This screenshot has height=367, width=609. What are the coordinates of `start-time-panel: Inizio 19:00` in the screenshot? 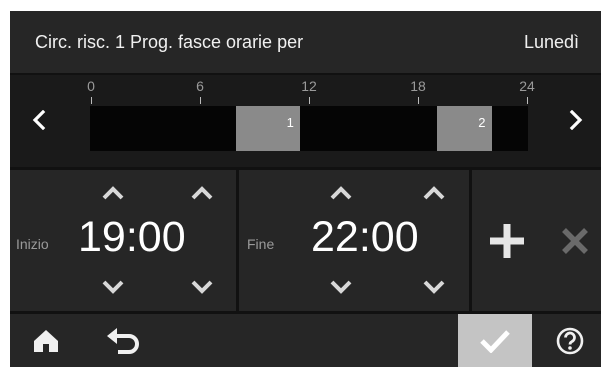 It's located at (123, 240).